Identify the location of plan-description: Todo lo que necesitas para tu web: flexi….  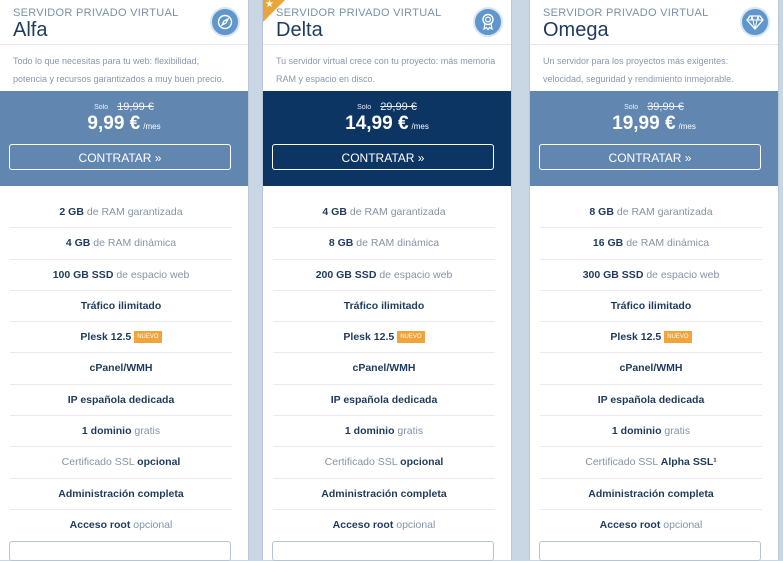
(119, 70).